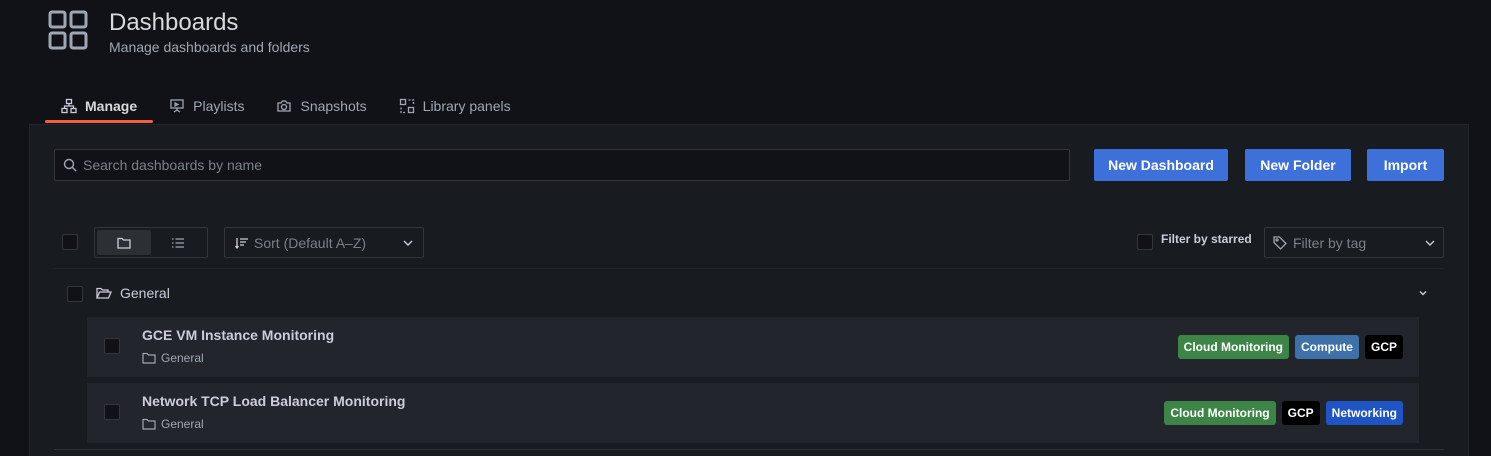 The image size is (1491, 456). I want to click on folder-open-icon, so click(104, 293).